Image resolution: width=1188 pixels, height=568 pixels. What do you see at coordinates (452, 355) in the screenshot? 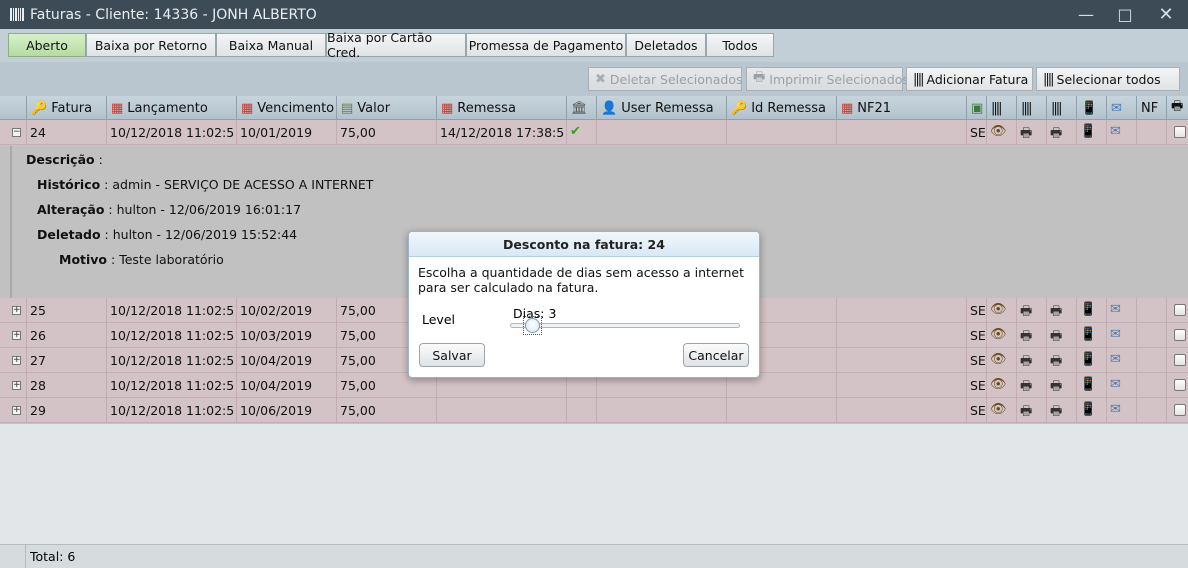
I see `save-button: Salvar` at bounding box center [452, 355].